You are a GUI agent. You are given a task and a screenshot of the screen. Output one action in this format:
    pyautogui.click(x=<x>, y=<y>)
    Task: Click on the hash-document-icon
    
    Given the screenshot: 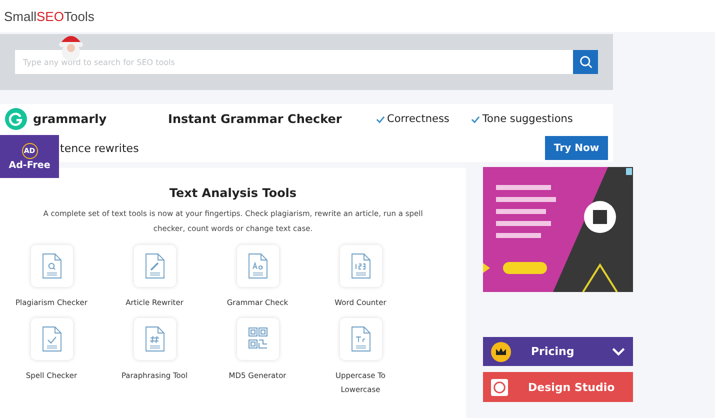 What is the action you would take?
    pyautogui.click(x=154, y=339)
    